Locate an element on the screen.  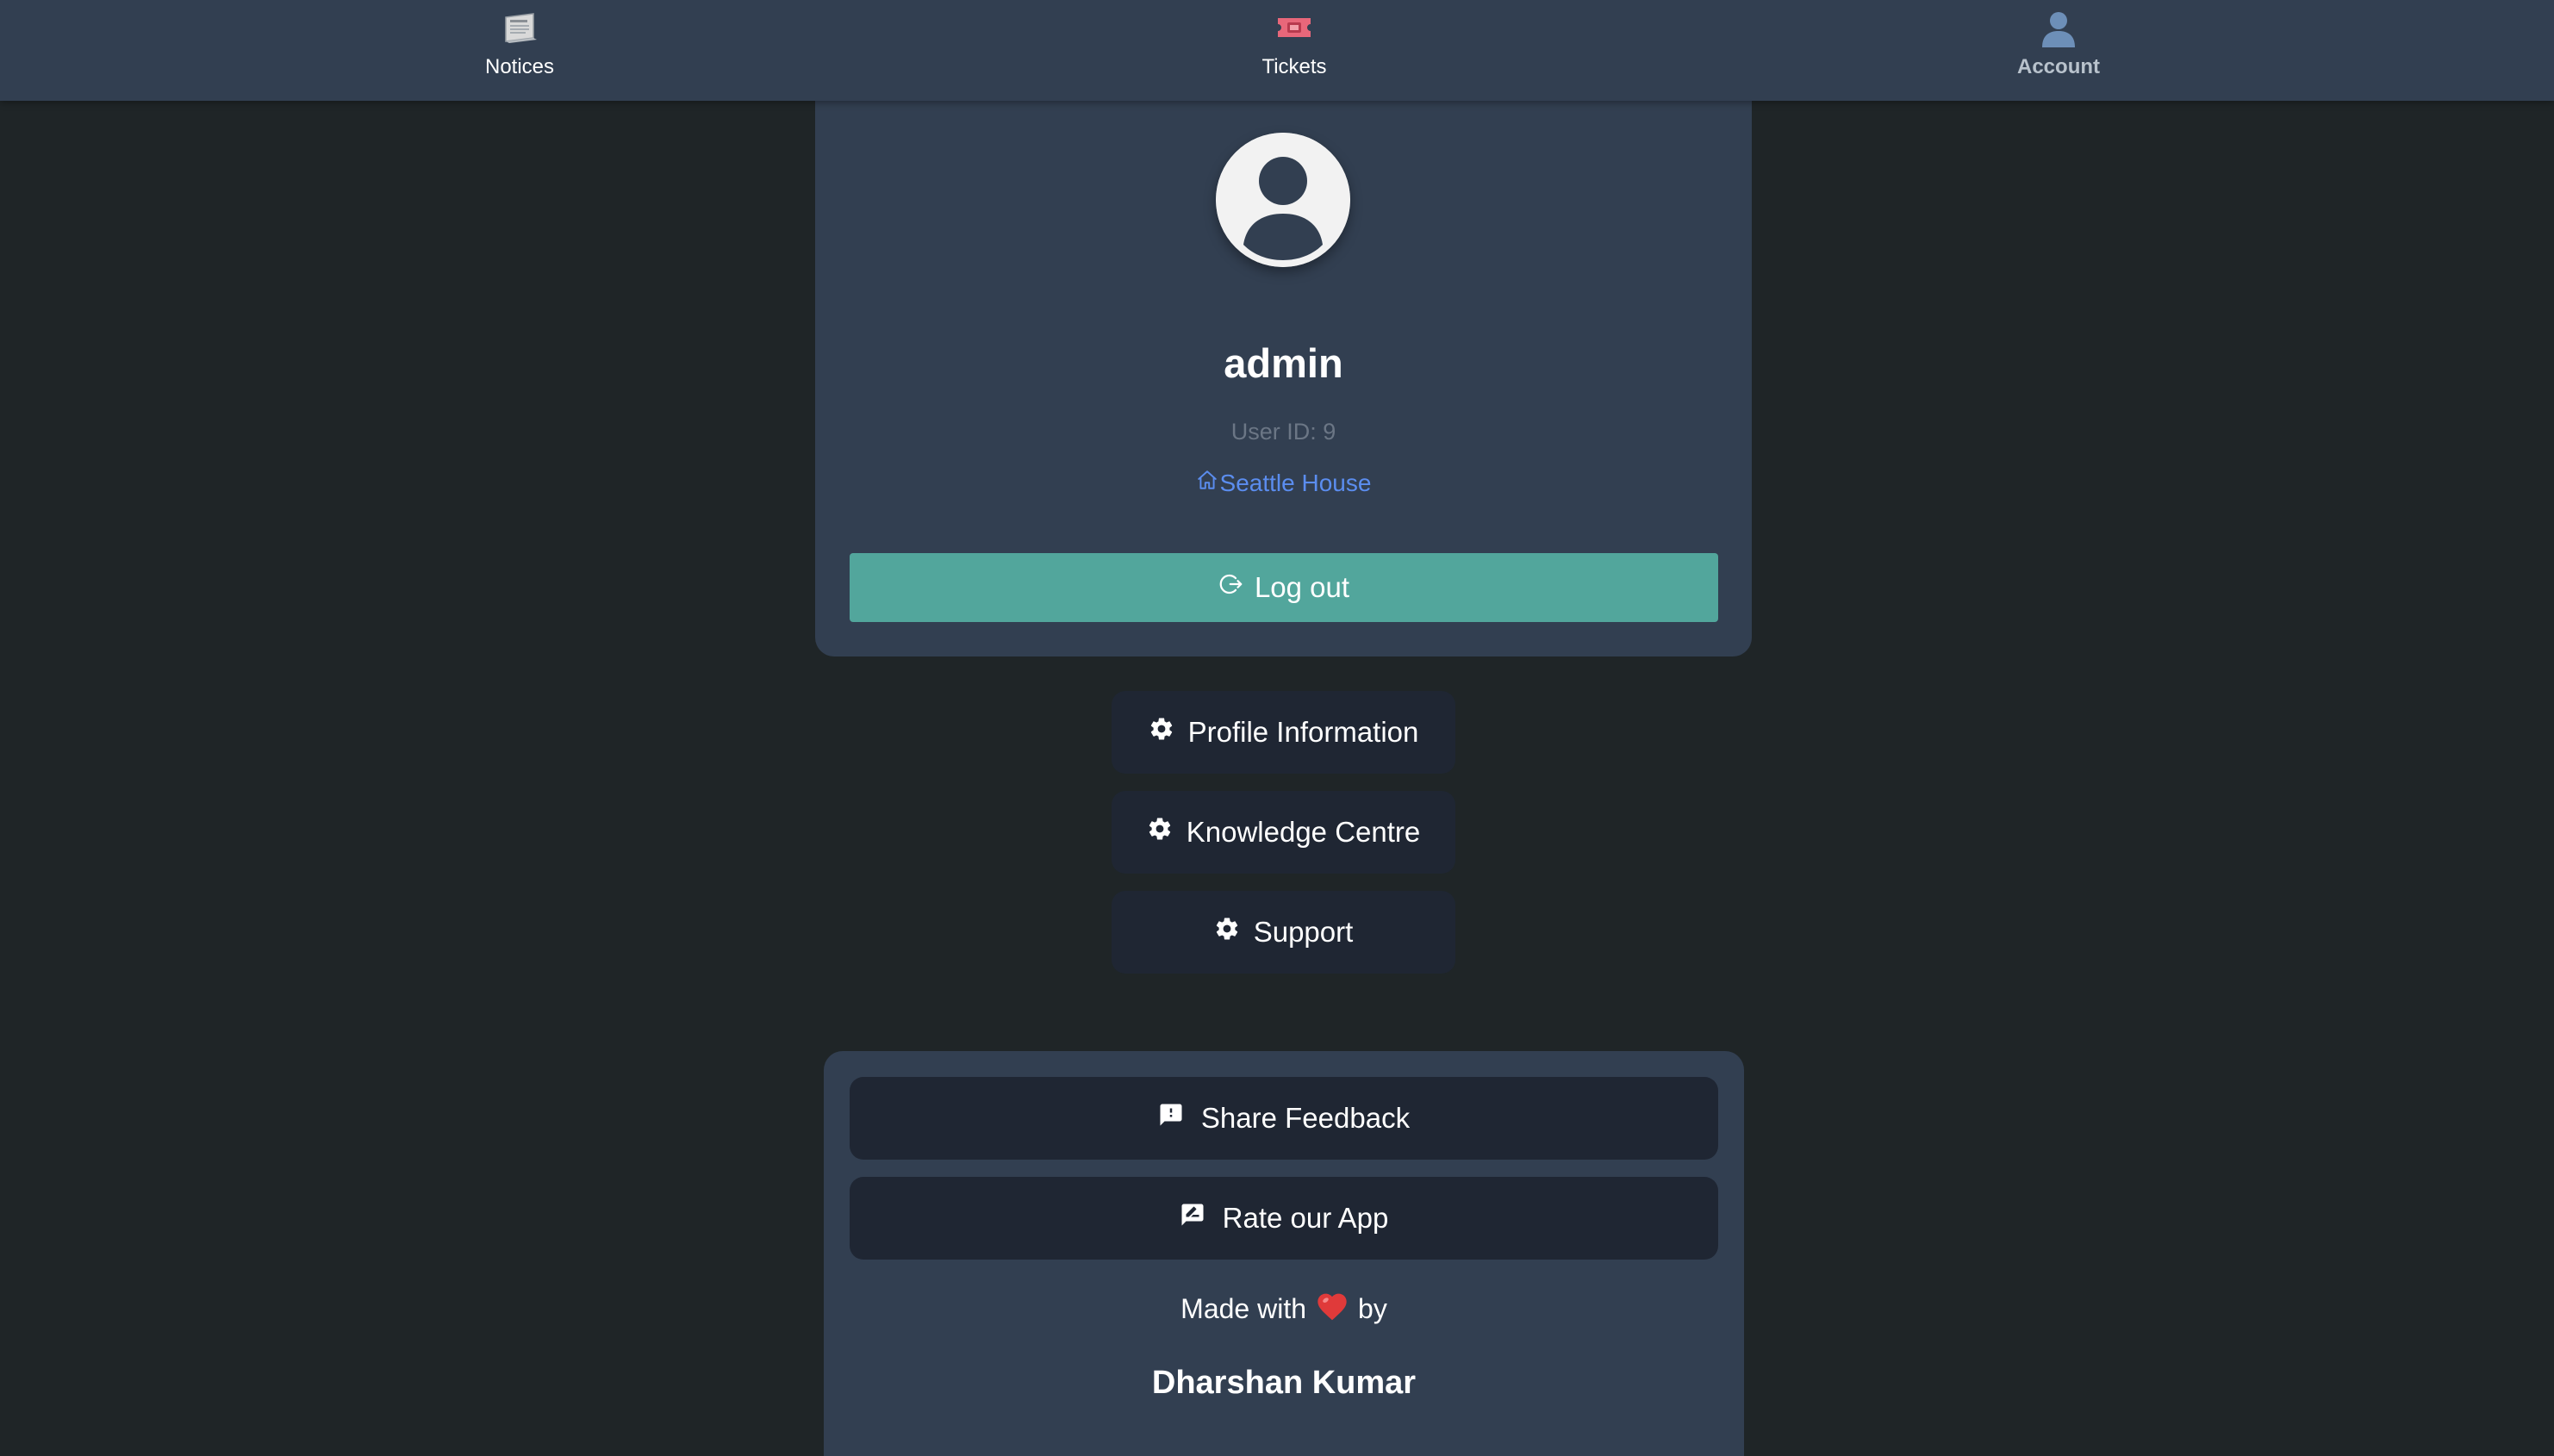
user-id: User ID: 9 is located at coordinates (1283, 432).